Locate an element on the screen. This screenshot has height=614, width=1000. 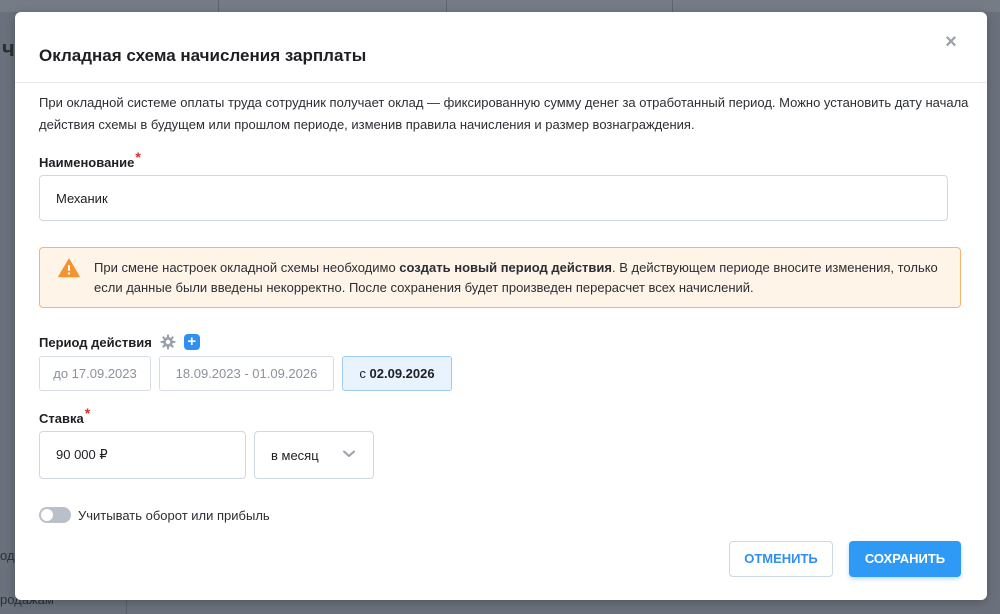
toggle-knob is located at coordinates (47, 515).